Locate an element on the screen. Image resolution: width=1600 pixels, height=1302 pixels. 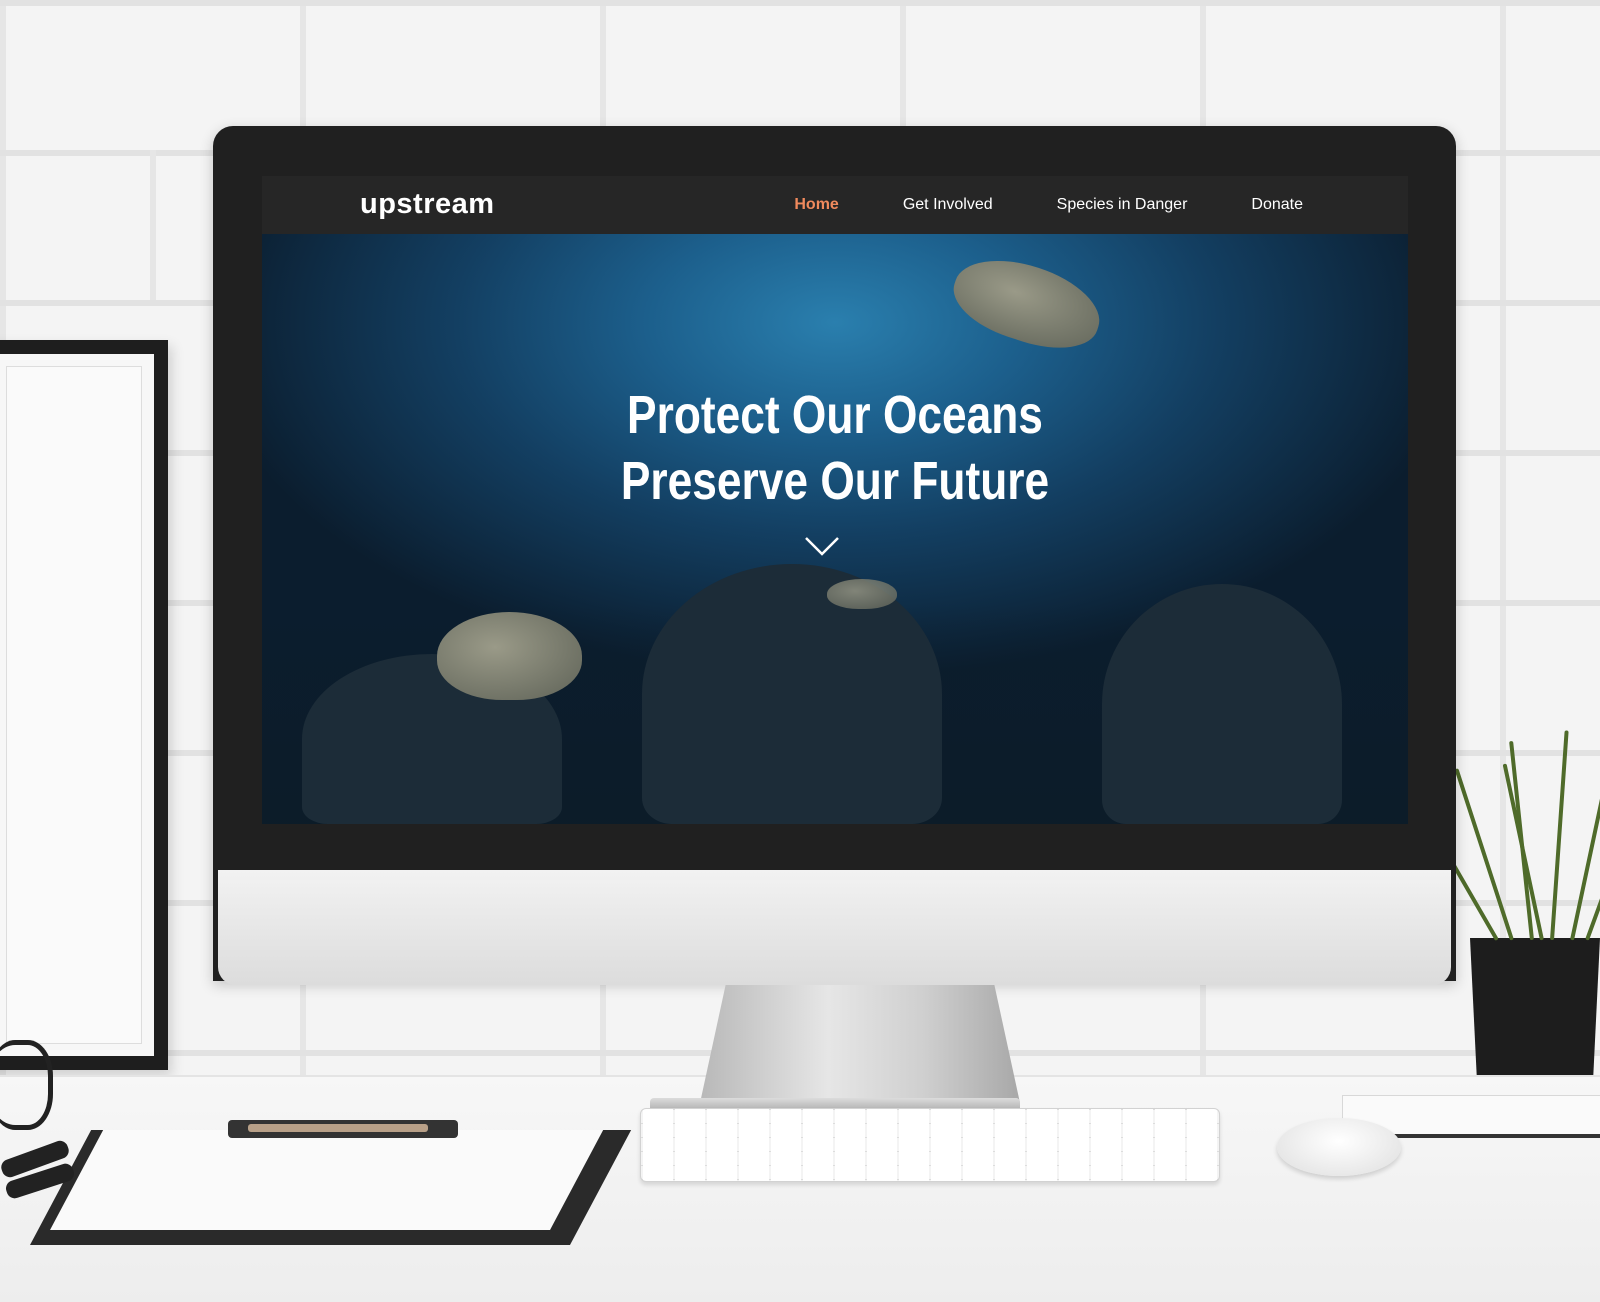
nav-get-involved: Get Involved is located at coordinates (948, 205).